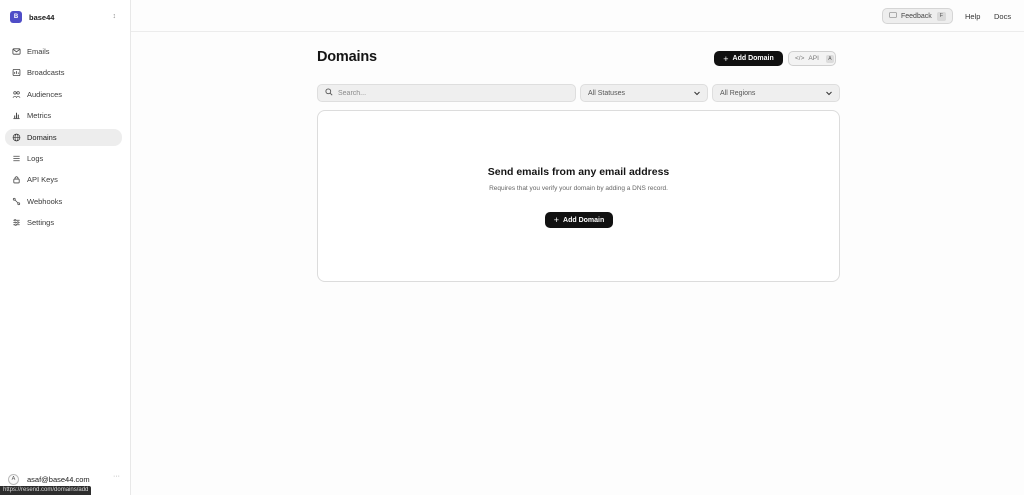  I want to click on sidebar-item-label: Webhooks, so click(45, 201).